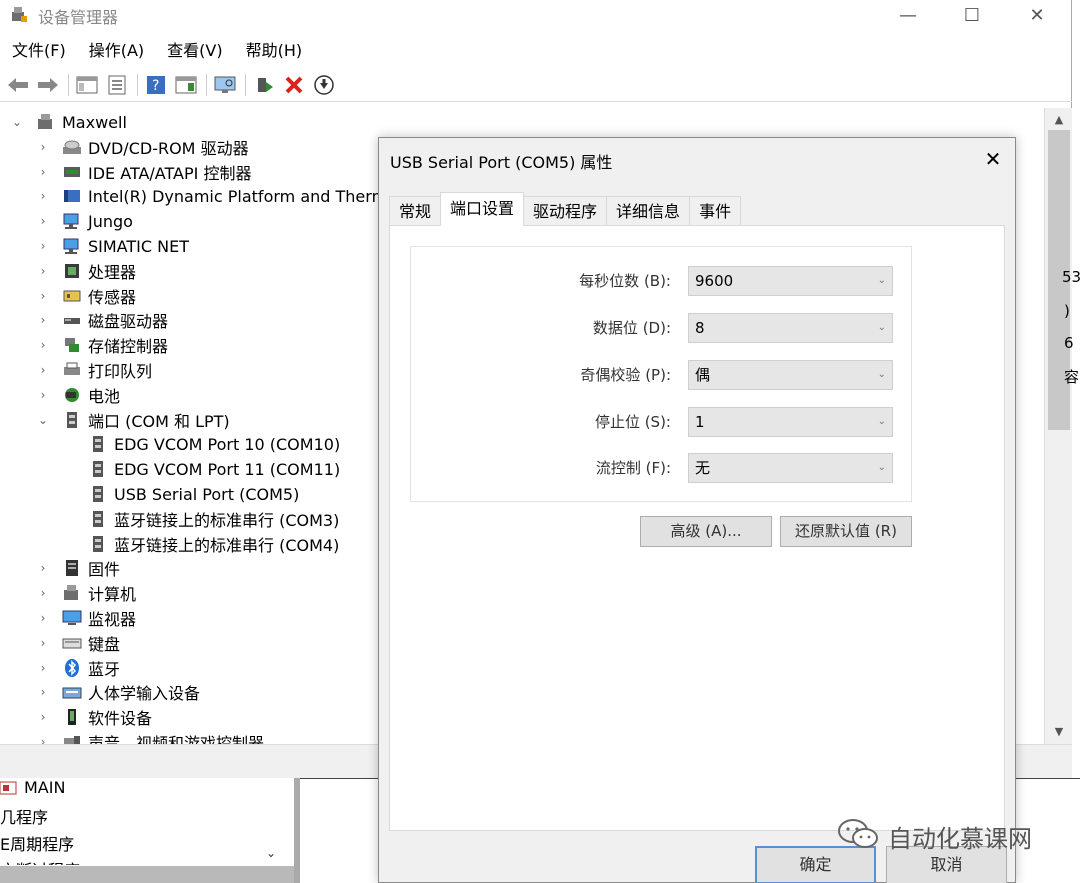 This screenshot has width=1080, height=883. Describe the element at coordinates (84, 221) in the screenshot. I see `tree-item: › Jungo` at that location.